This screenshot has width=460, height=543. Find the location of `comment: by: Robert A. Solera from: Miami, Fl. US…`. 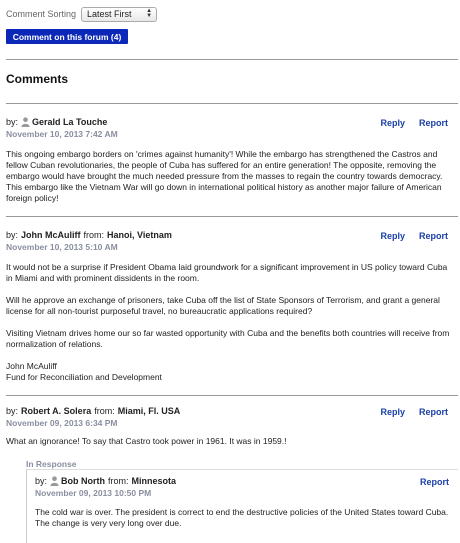

comment: by: Robert A. Solera from: Miami, Fl. US… is located at coordinates (232, 426).